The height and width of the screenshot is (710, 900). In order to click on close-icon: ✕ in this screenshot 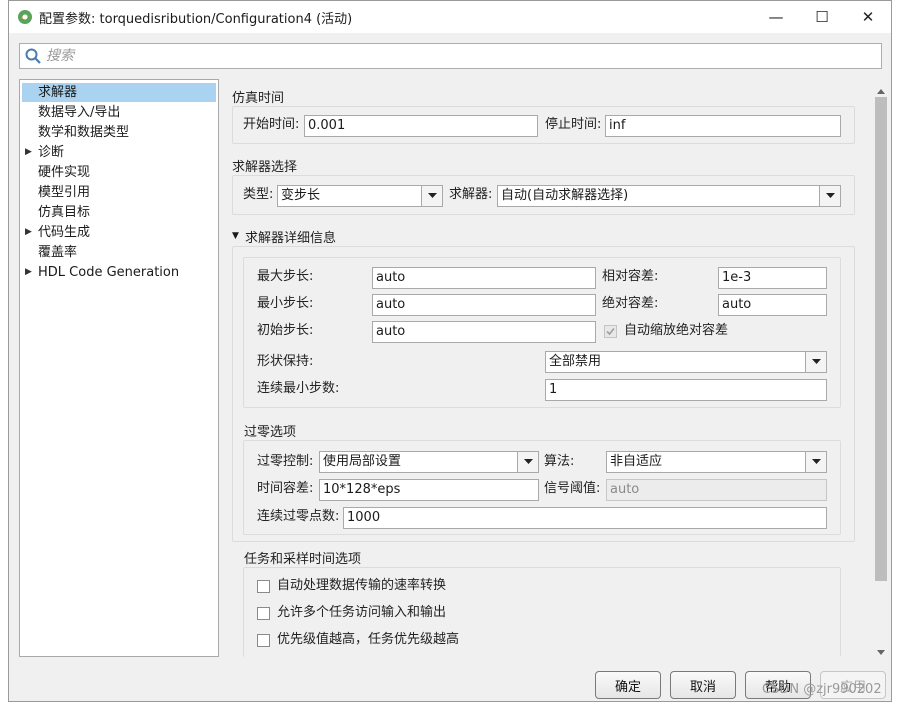, I will do `click(868, 17)`.